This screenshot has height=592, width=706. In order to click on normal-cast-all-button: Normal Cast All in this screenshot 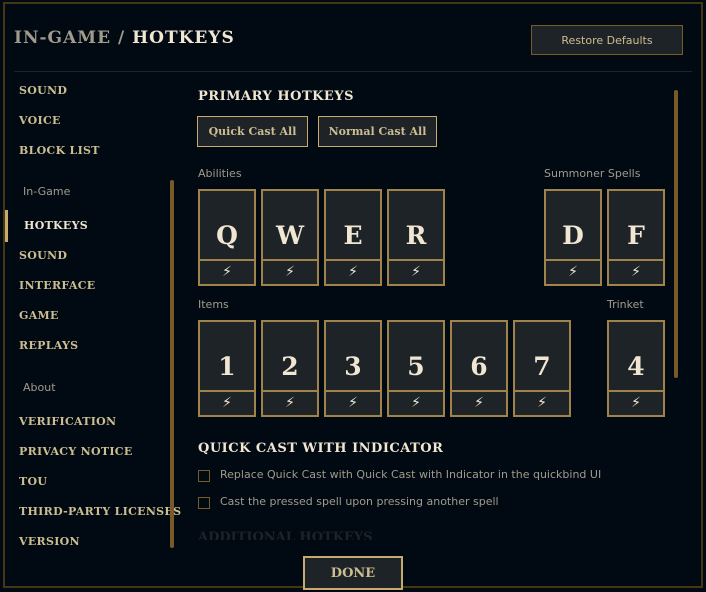, I will do `click(377, 131)`.